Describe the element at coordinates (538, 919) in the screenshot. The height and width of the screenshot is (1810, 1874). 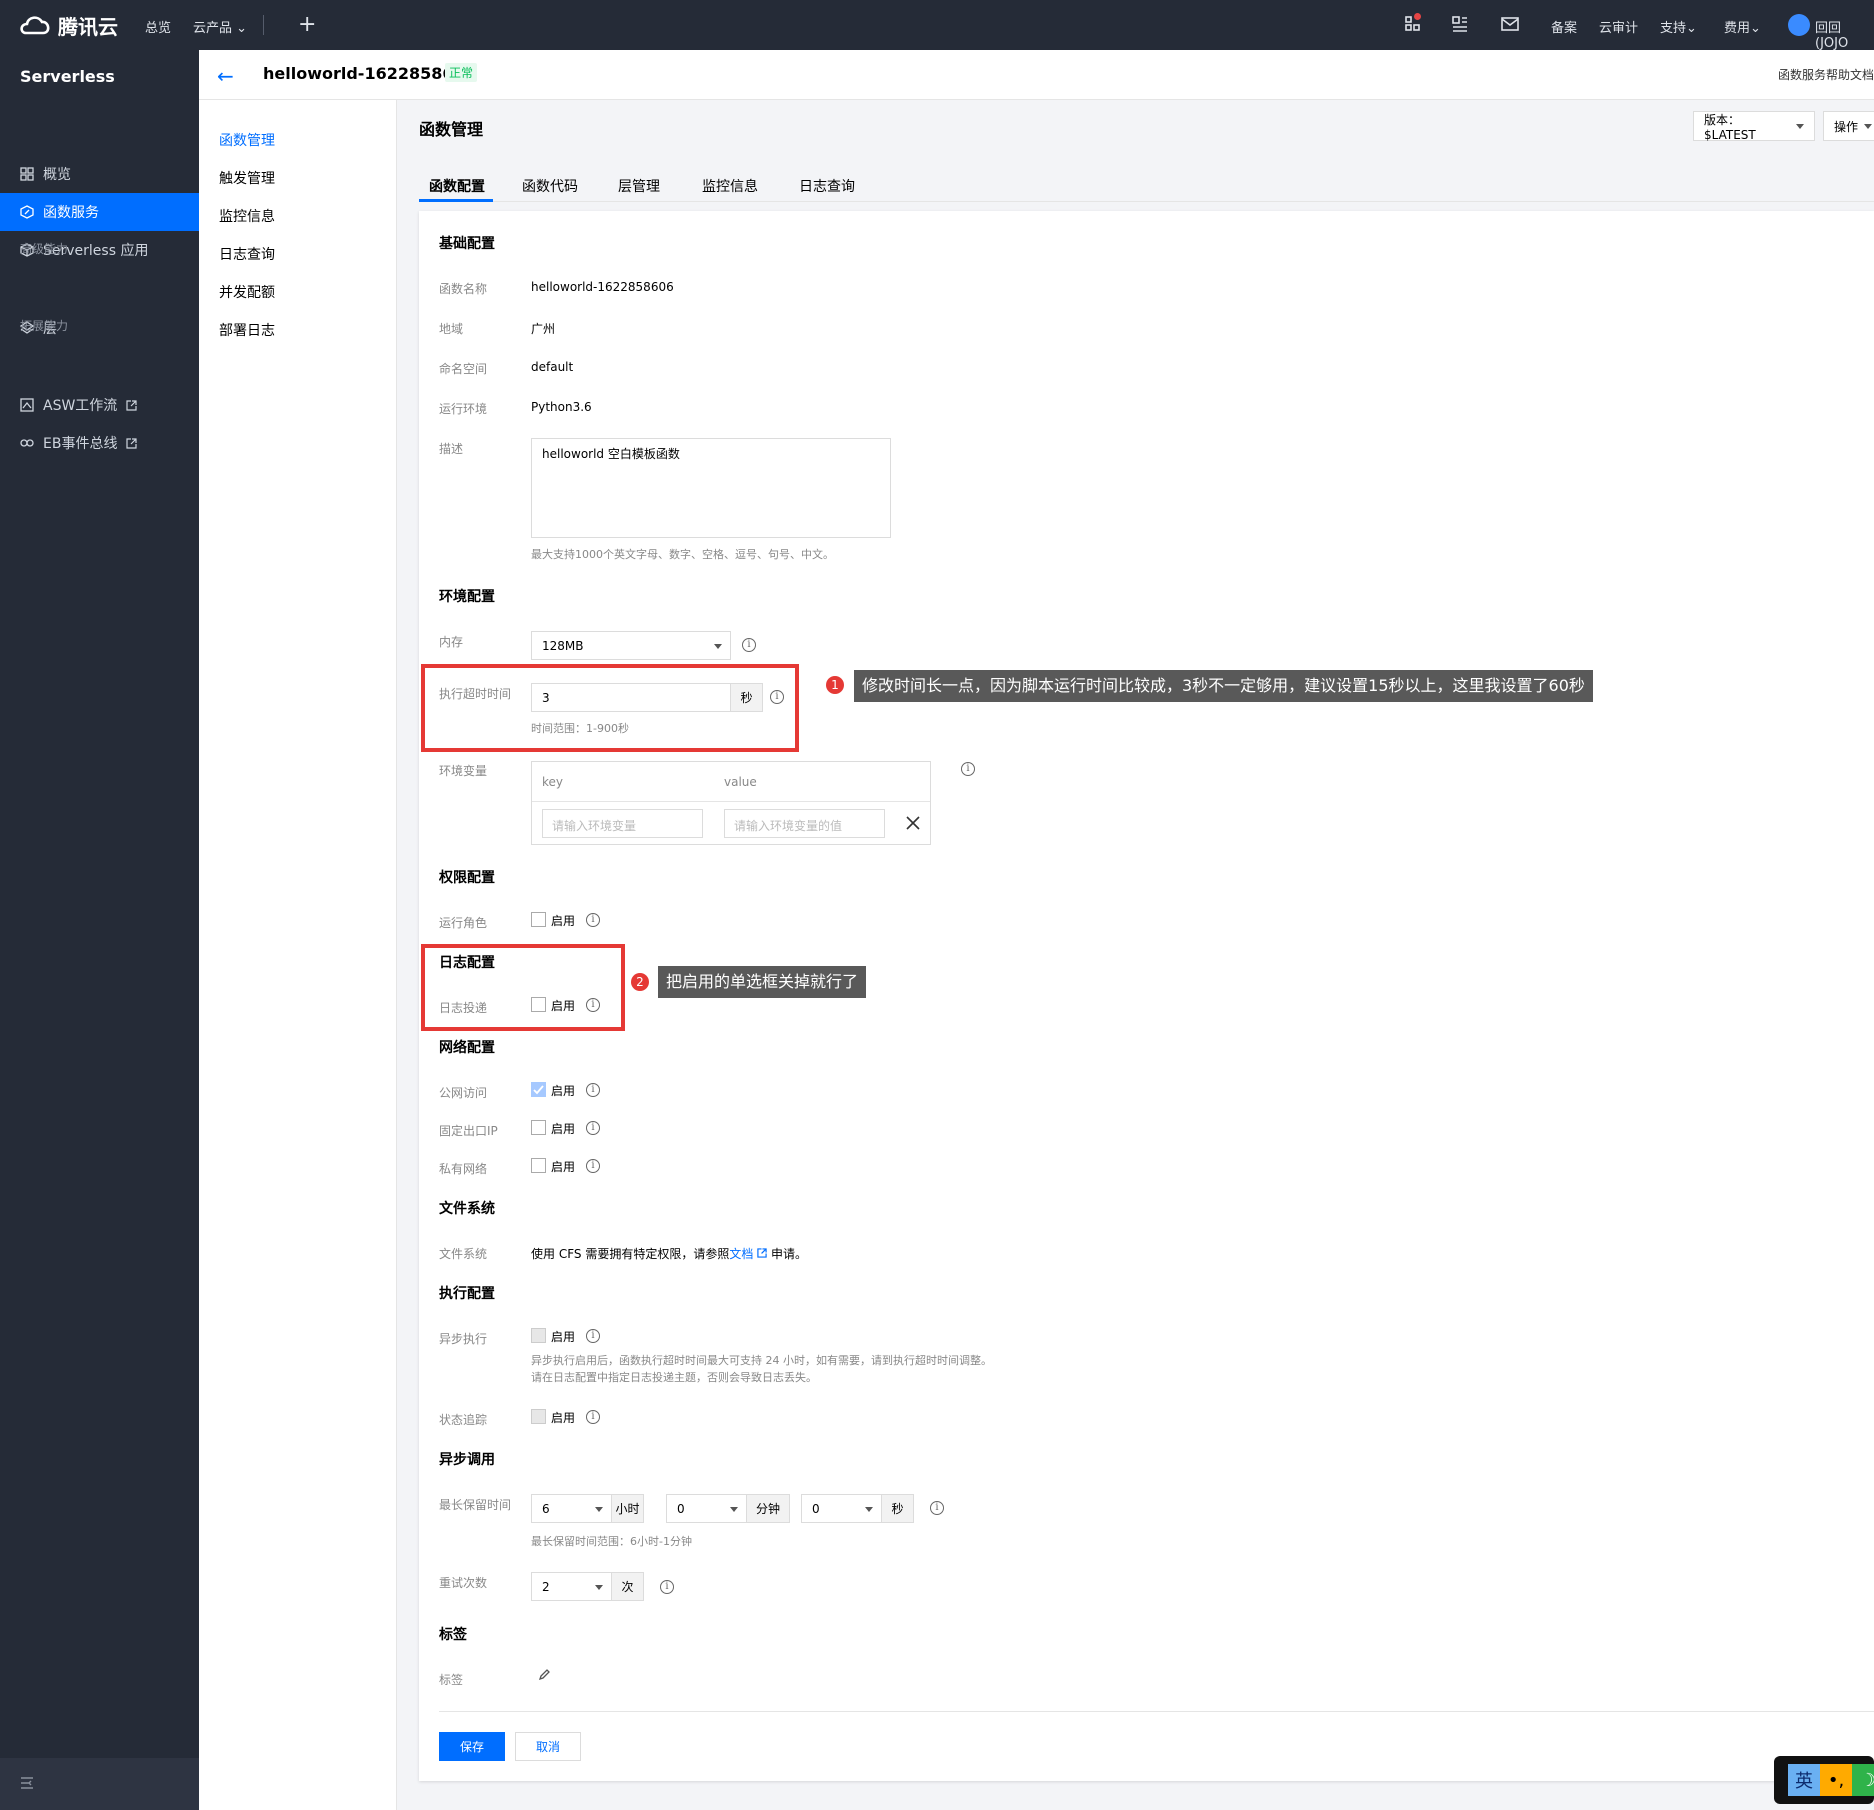
I see `run-role-checkbox` at that location.